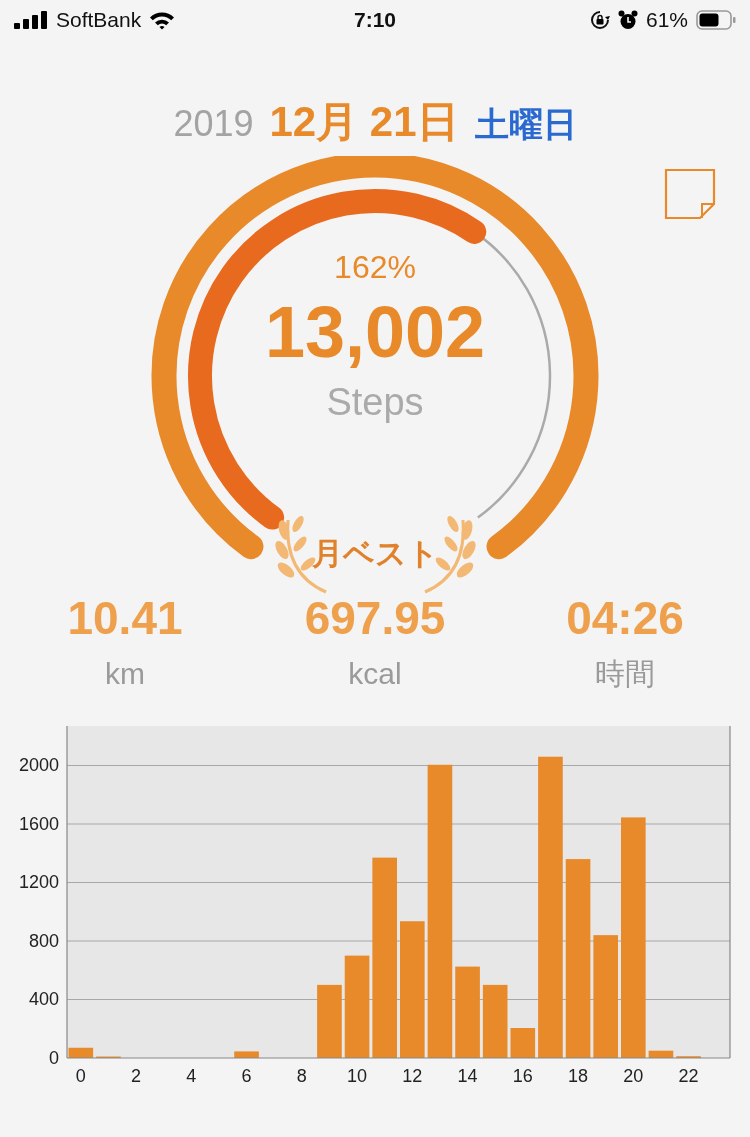 The image size is (750, 1137). Describe the element at coordinates (412, 1076) in the screenshot. I see `x-tick-label: 12` at that location.